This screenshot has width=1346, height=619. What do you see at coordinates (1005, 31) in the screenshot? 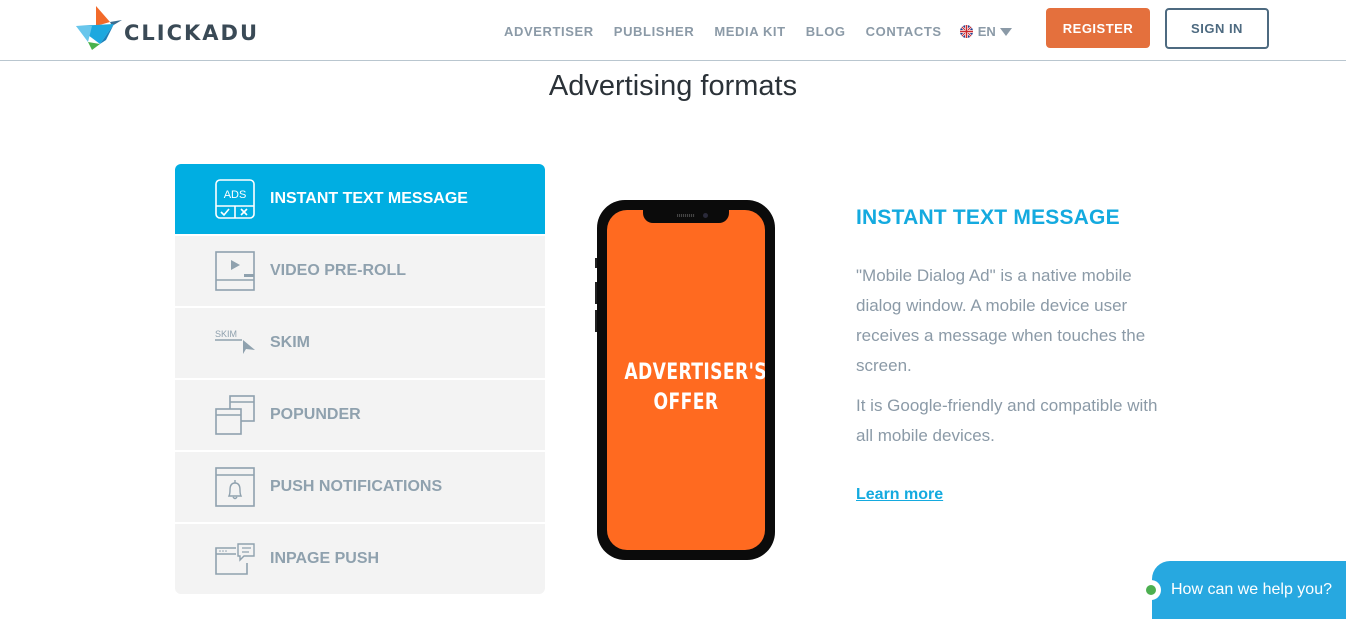
I see `chevron-down-icon` at bounding box center [1005, 31].